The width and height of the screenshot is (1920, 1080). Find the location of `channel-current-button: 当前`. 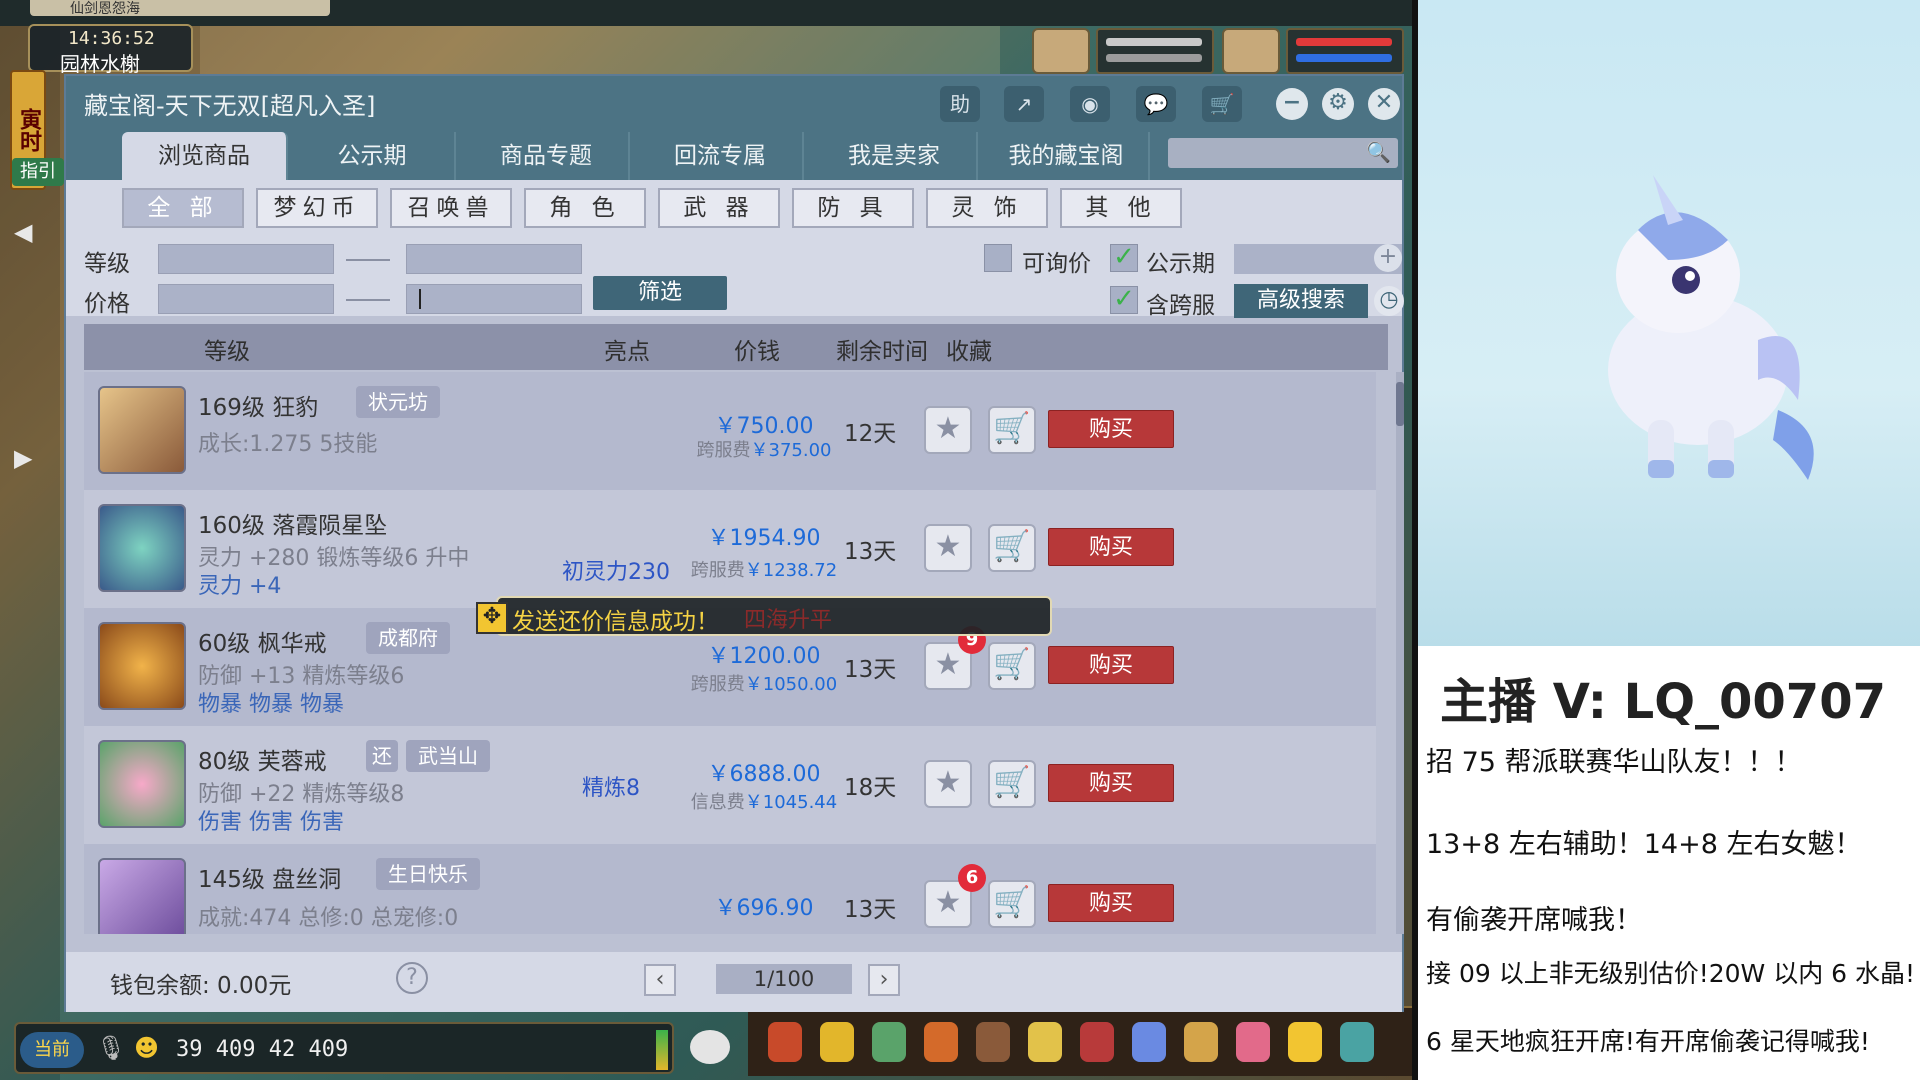

channel-current-button: 当前 is located at coordinates (52, 1050).